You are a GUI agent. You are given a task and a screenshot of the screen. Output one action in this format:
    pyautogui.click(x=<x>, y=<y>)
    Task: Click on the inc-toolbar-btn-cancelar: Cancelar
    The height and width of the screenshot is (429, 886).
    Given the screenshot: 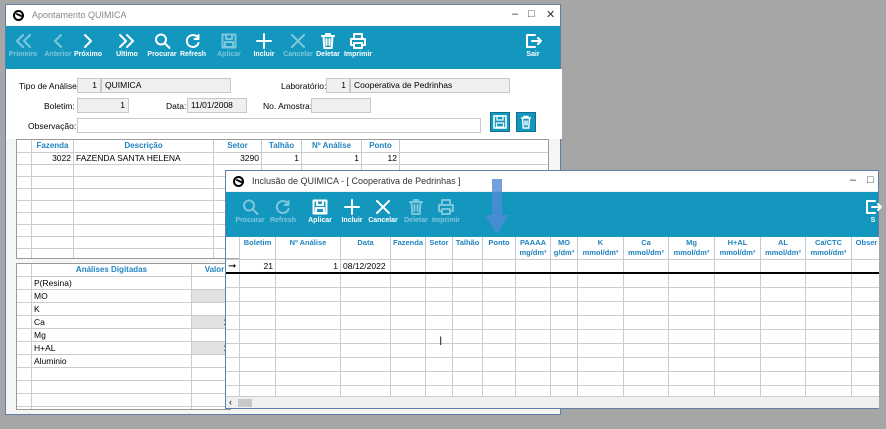 What is the action you would take?
    pyautogui.click(x=383, y=211)
    